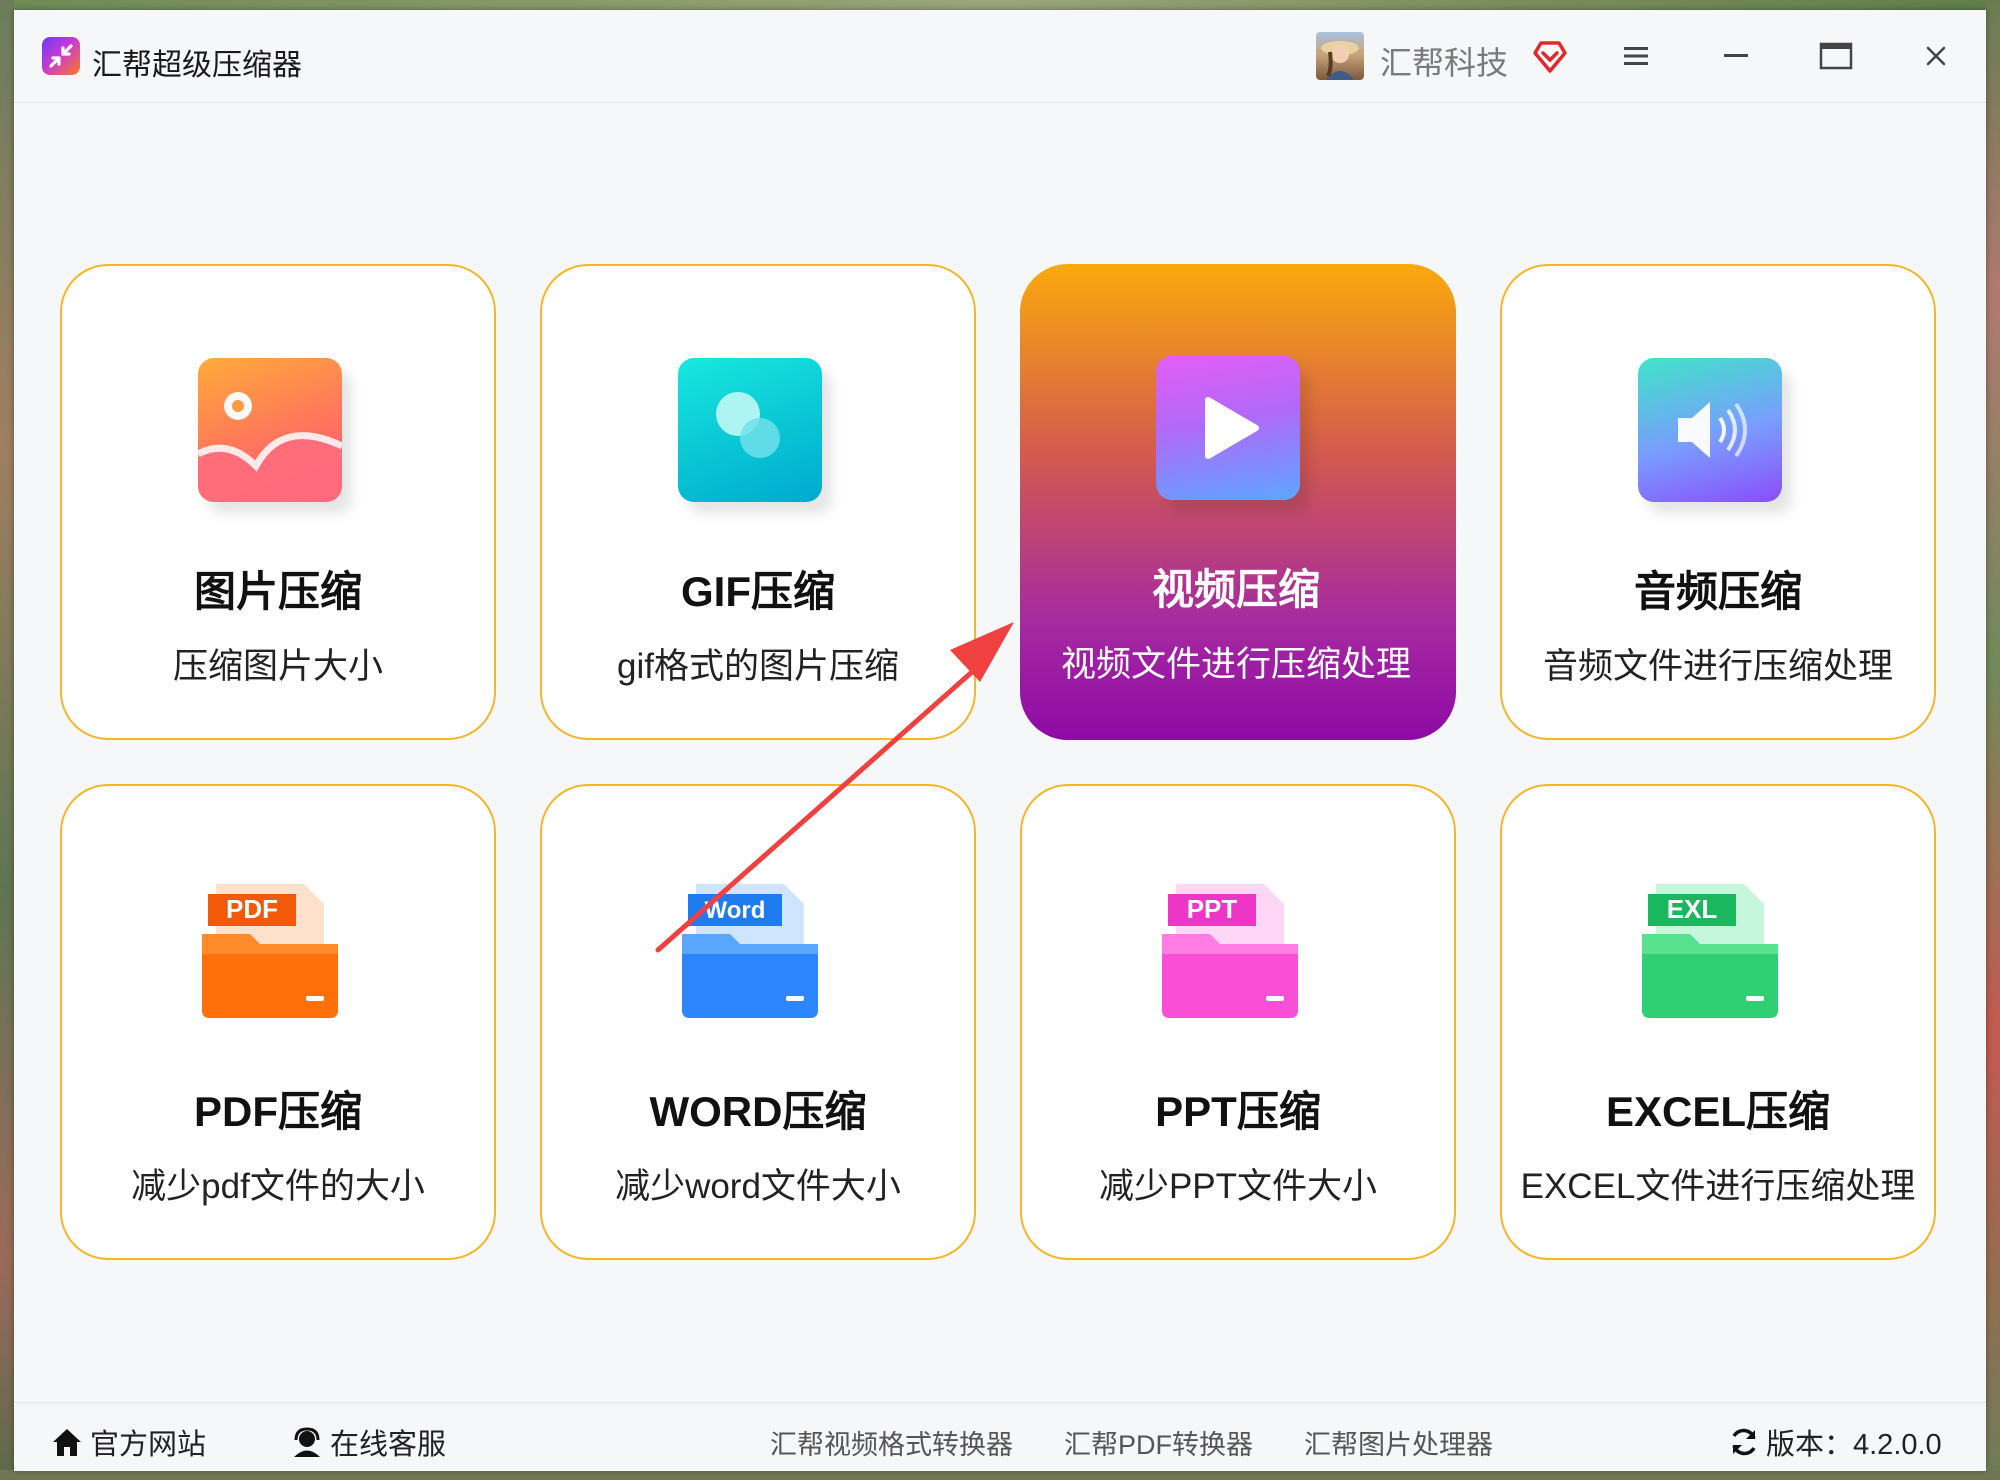 Image resolution: width=2000 pixels, height=1480 pixels. I want to click on svg-text: PDF, so click(252, 909).